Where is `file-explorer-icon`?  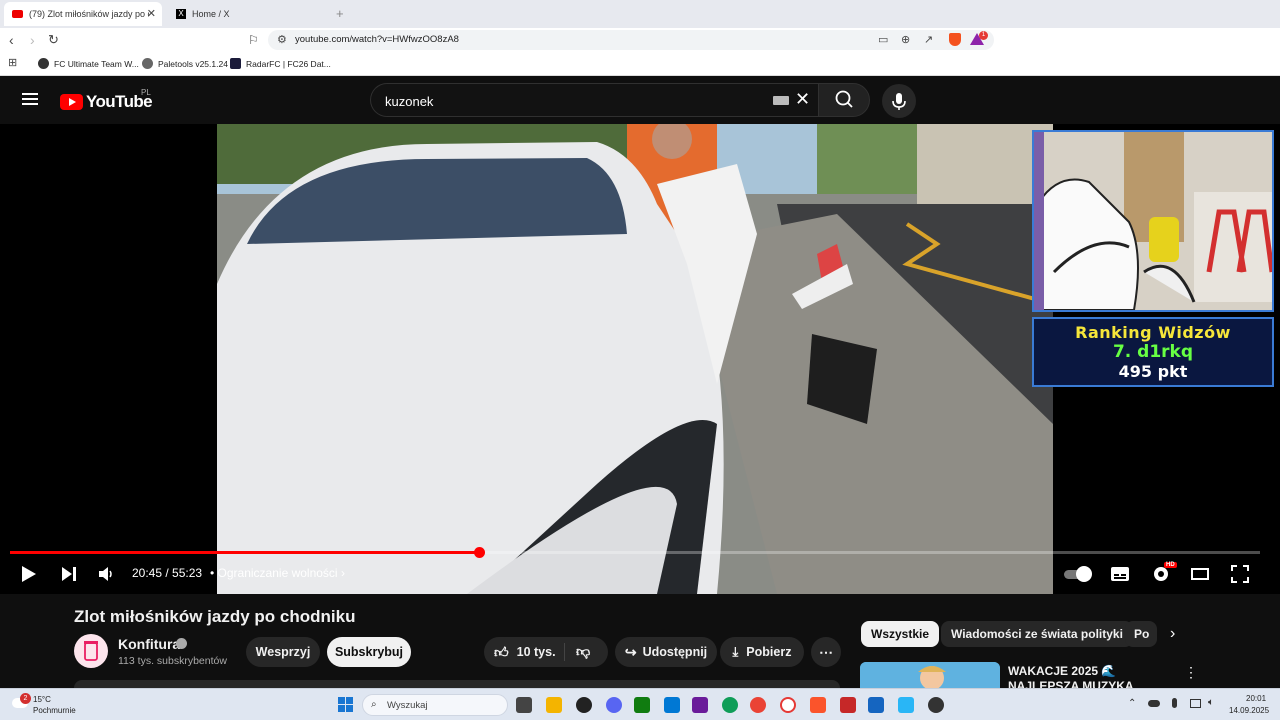 file-explorer-icon is located at coordinates (554, 705).